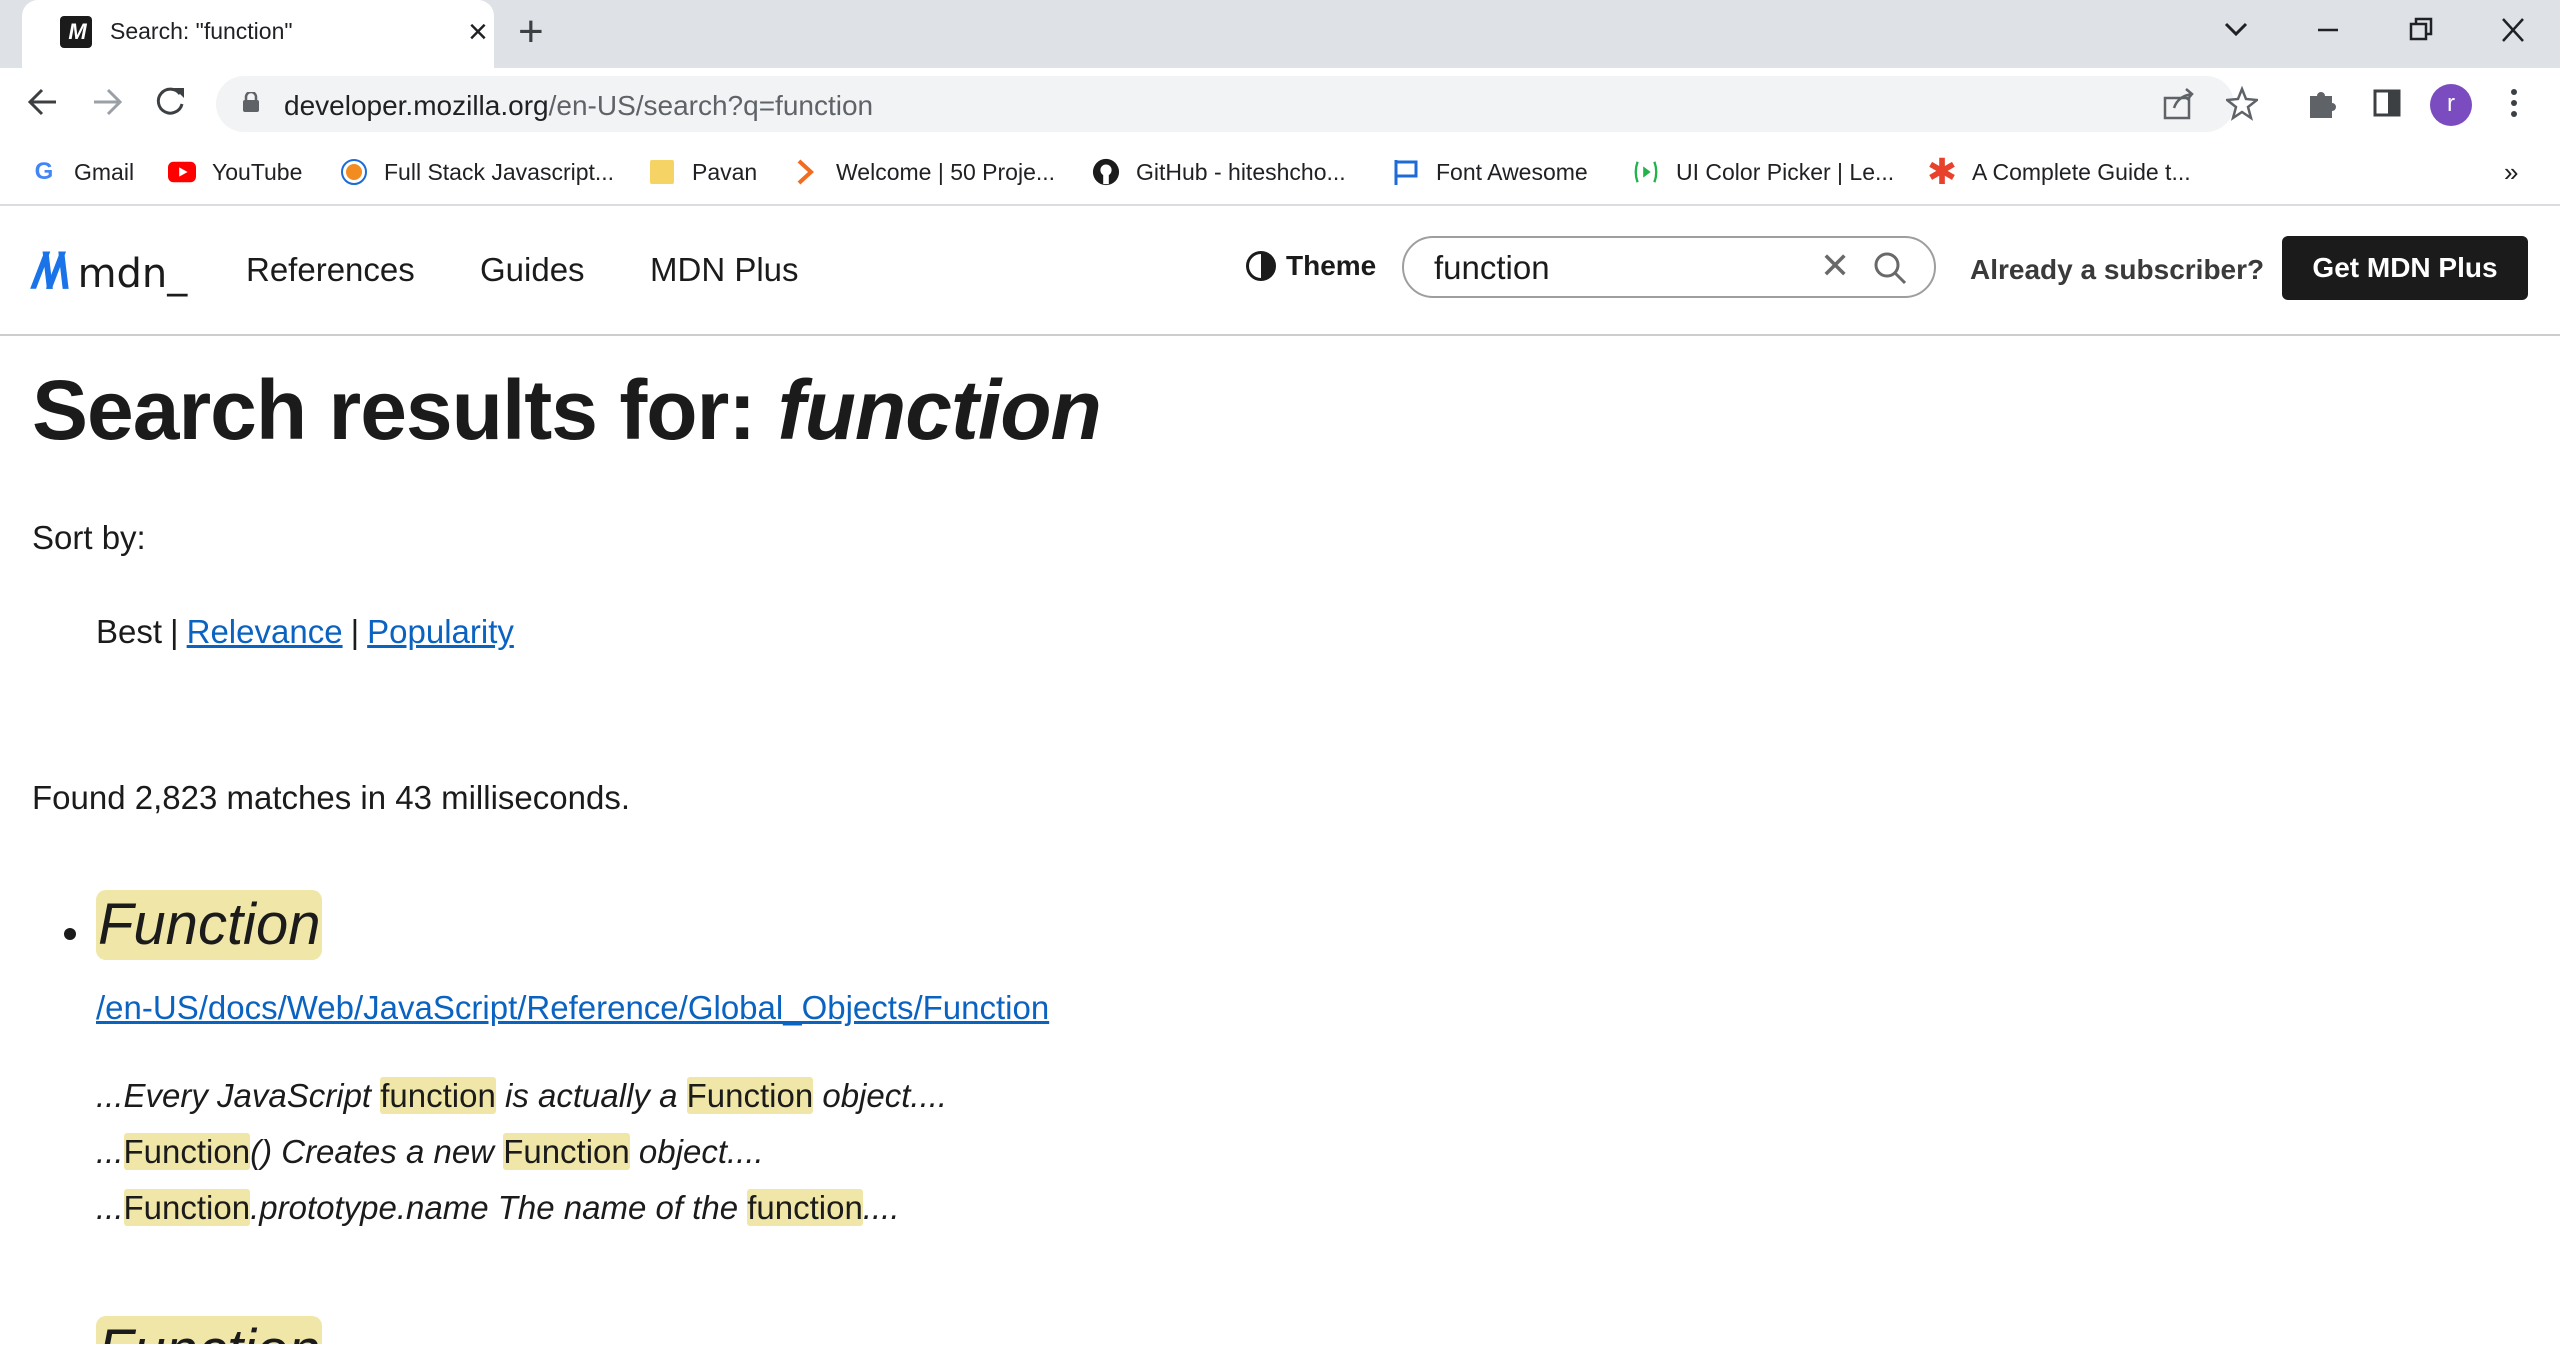 The image size is (2560, 1346). Describe the element at coordinates (724, 270) in the screenshot. I see `nav-mdn-plus: MDN Plus` at that location.